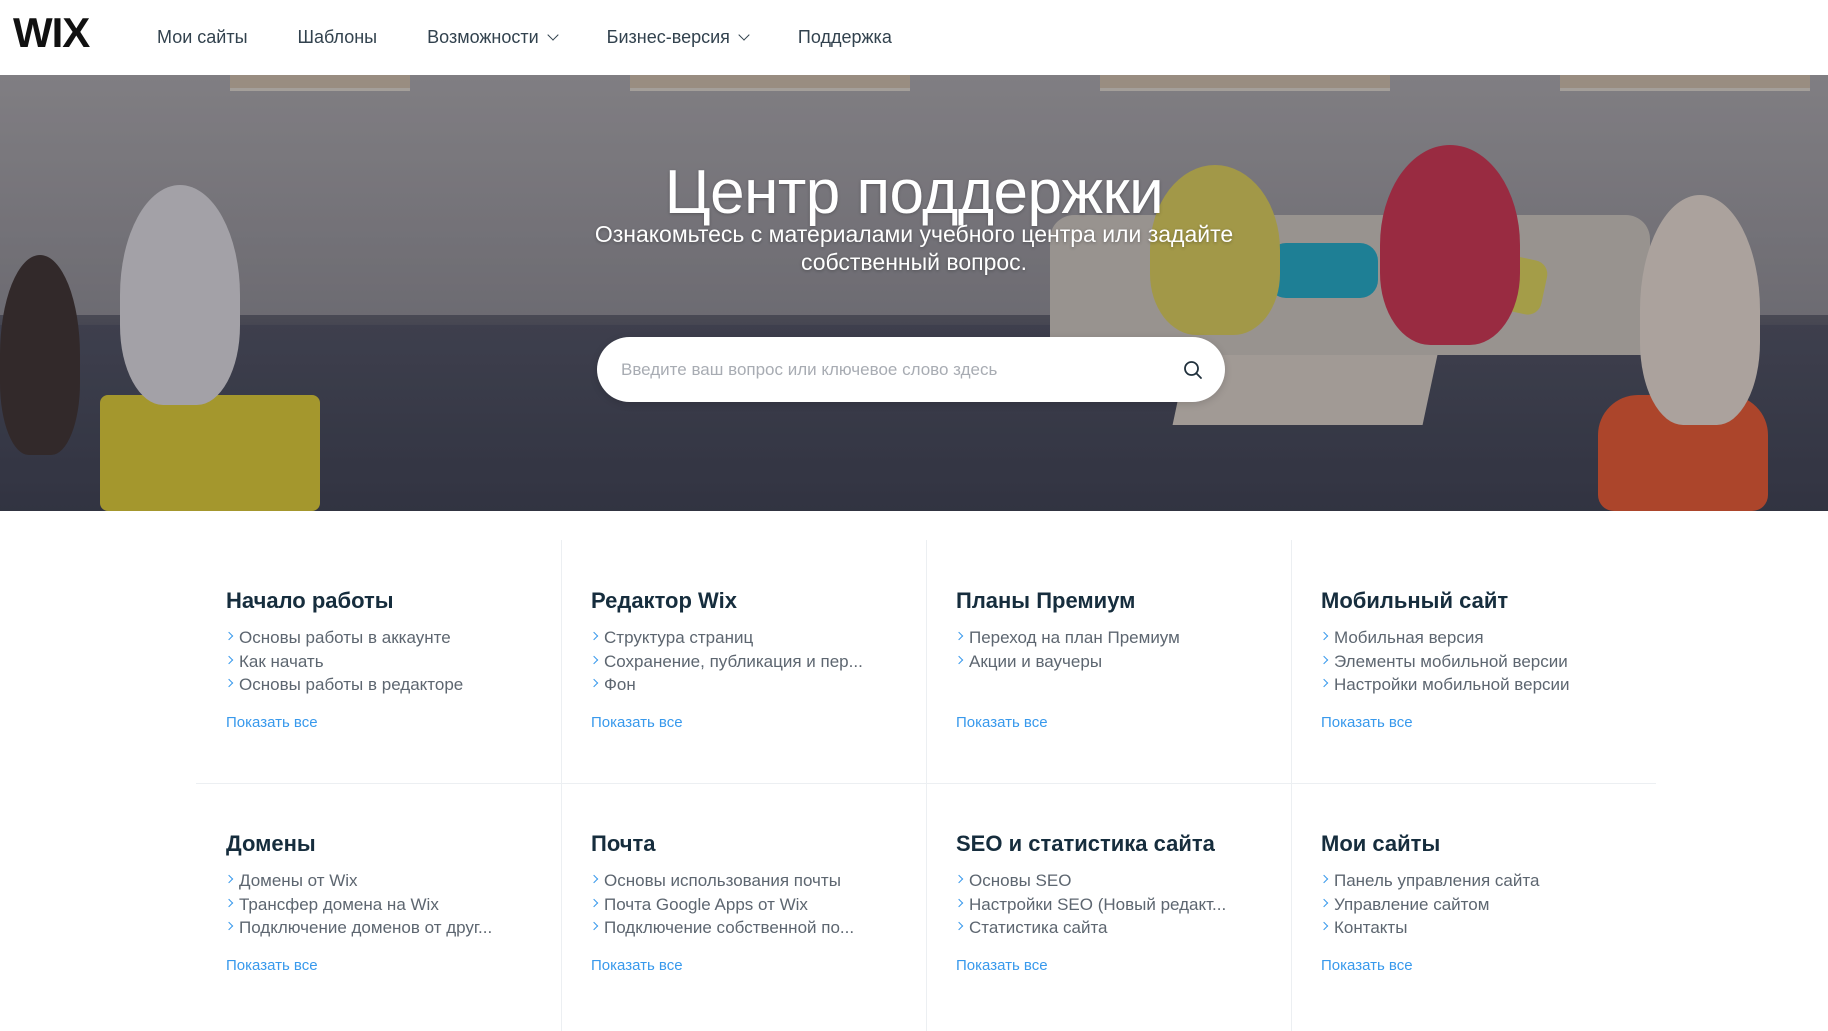 The image size is (1828, 1031). Describe the element at coordinates (743, 844) in the screenshot. I see `category-title: Почта` at that location.